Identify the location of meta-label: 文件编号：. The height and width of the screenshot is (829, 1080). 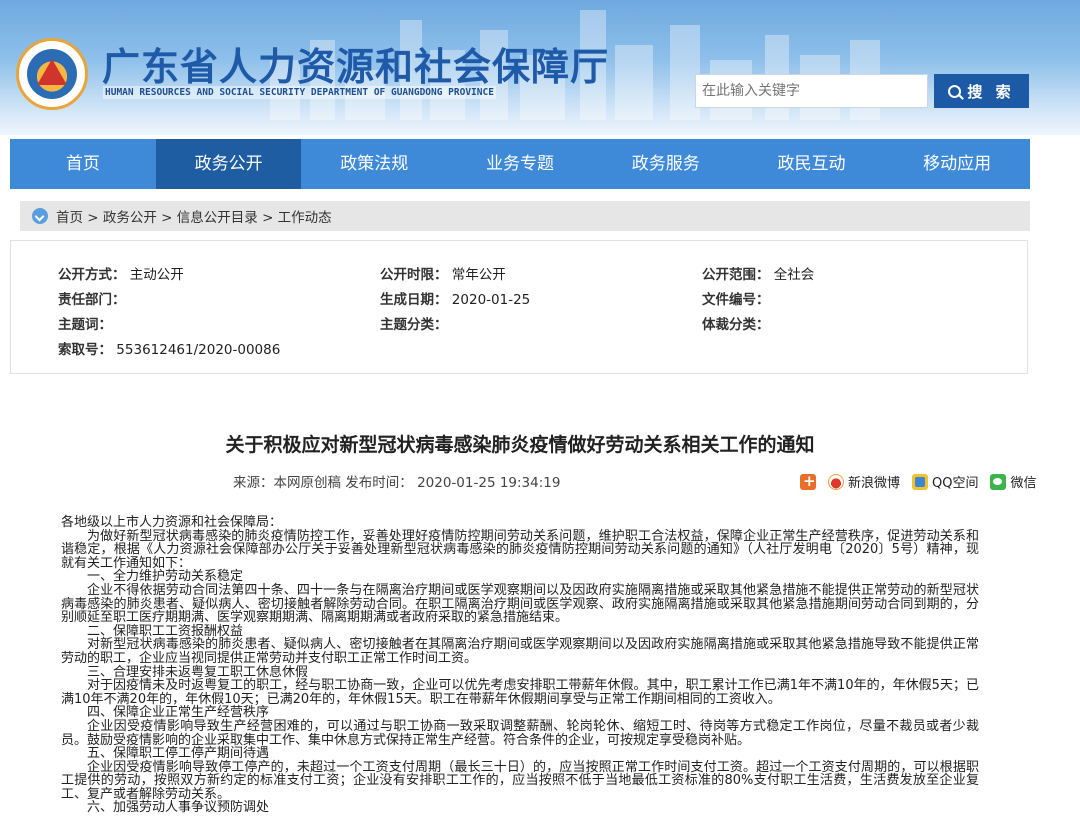
(736, 300).